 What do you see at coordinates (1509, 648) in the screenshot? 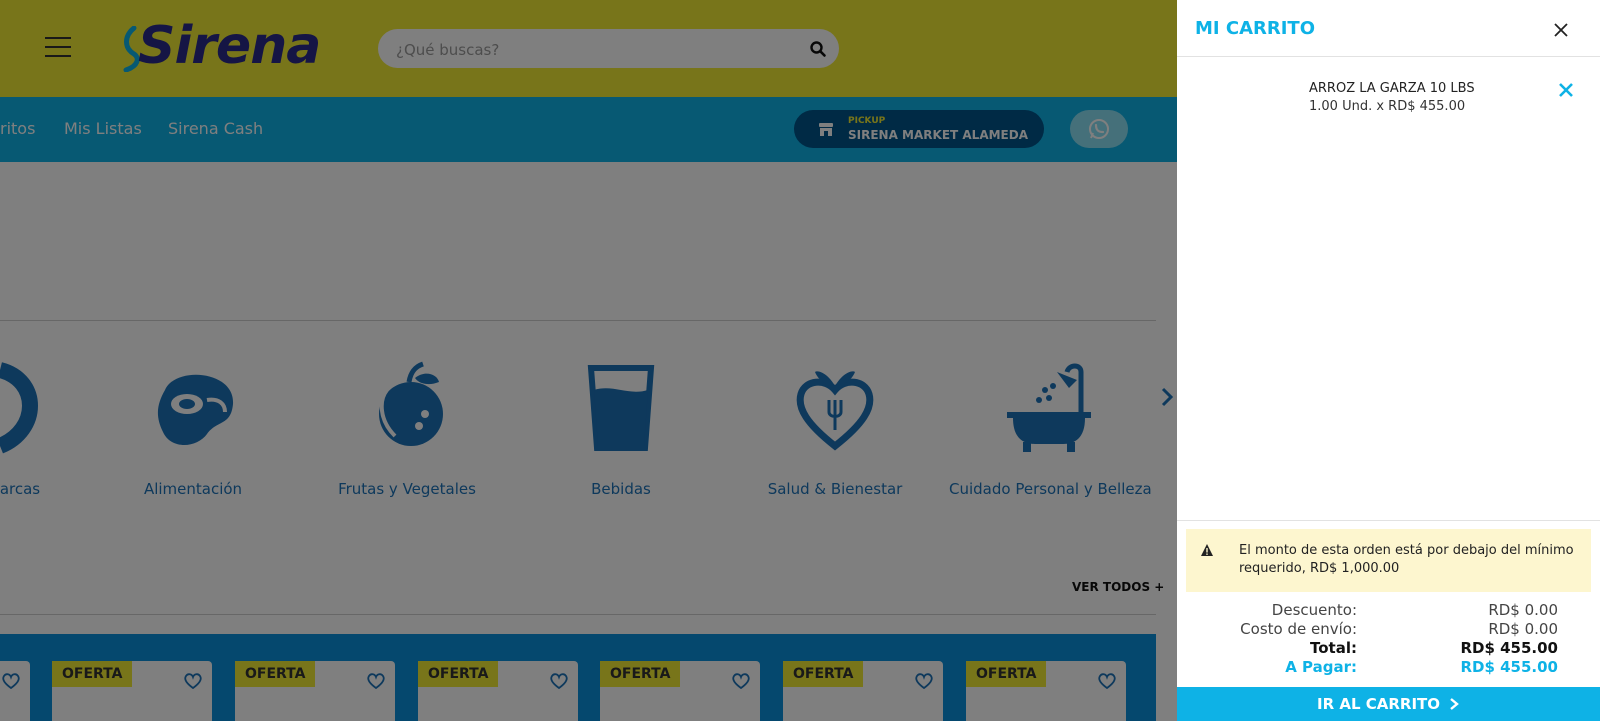
I see `total-value: RD$ 455.00` at bounding box center [1509, 648].